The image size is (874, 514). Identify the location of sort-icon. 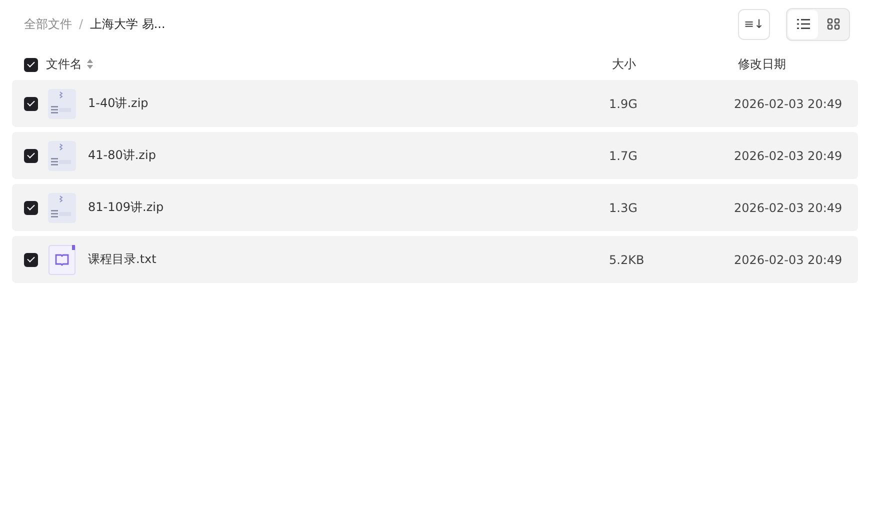
(90, 64).